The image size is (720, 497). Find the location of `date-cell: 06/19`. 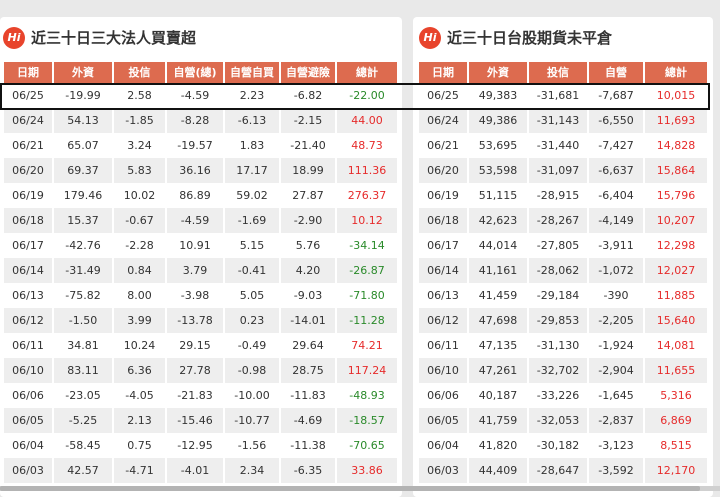

date-cell: 06/19 is located at coordinates (29, 195).